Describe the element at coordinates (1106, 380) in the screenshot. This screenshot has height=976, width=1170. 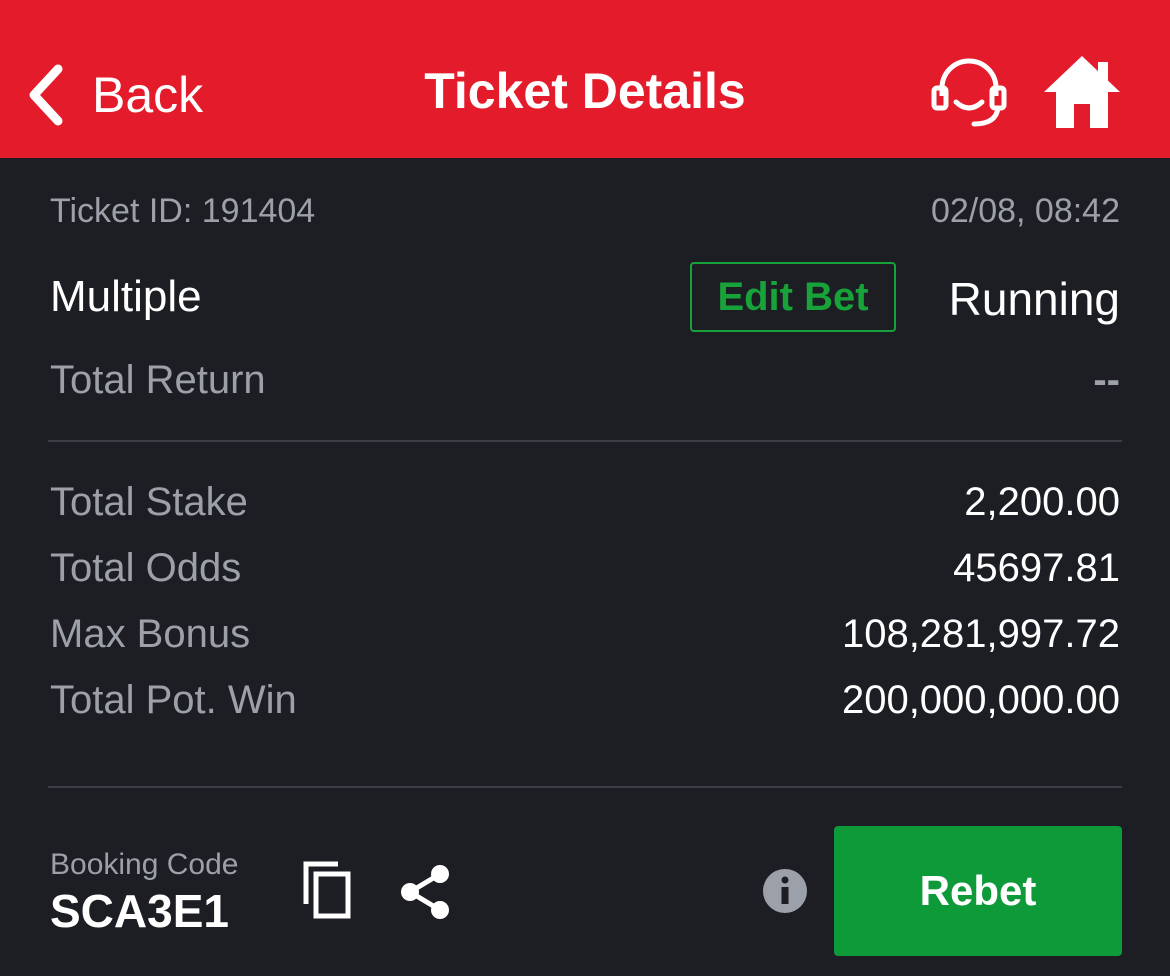
I see `total-return-value: --` at that location.